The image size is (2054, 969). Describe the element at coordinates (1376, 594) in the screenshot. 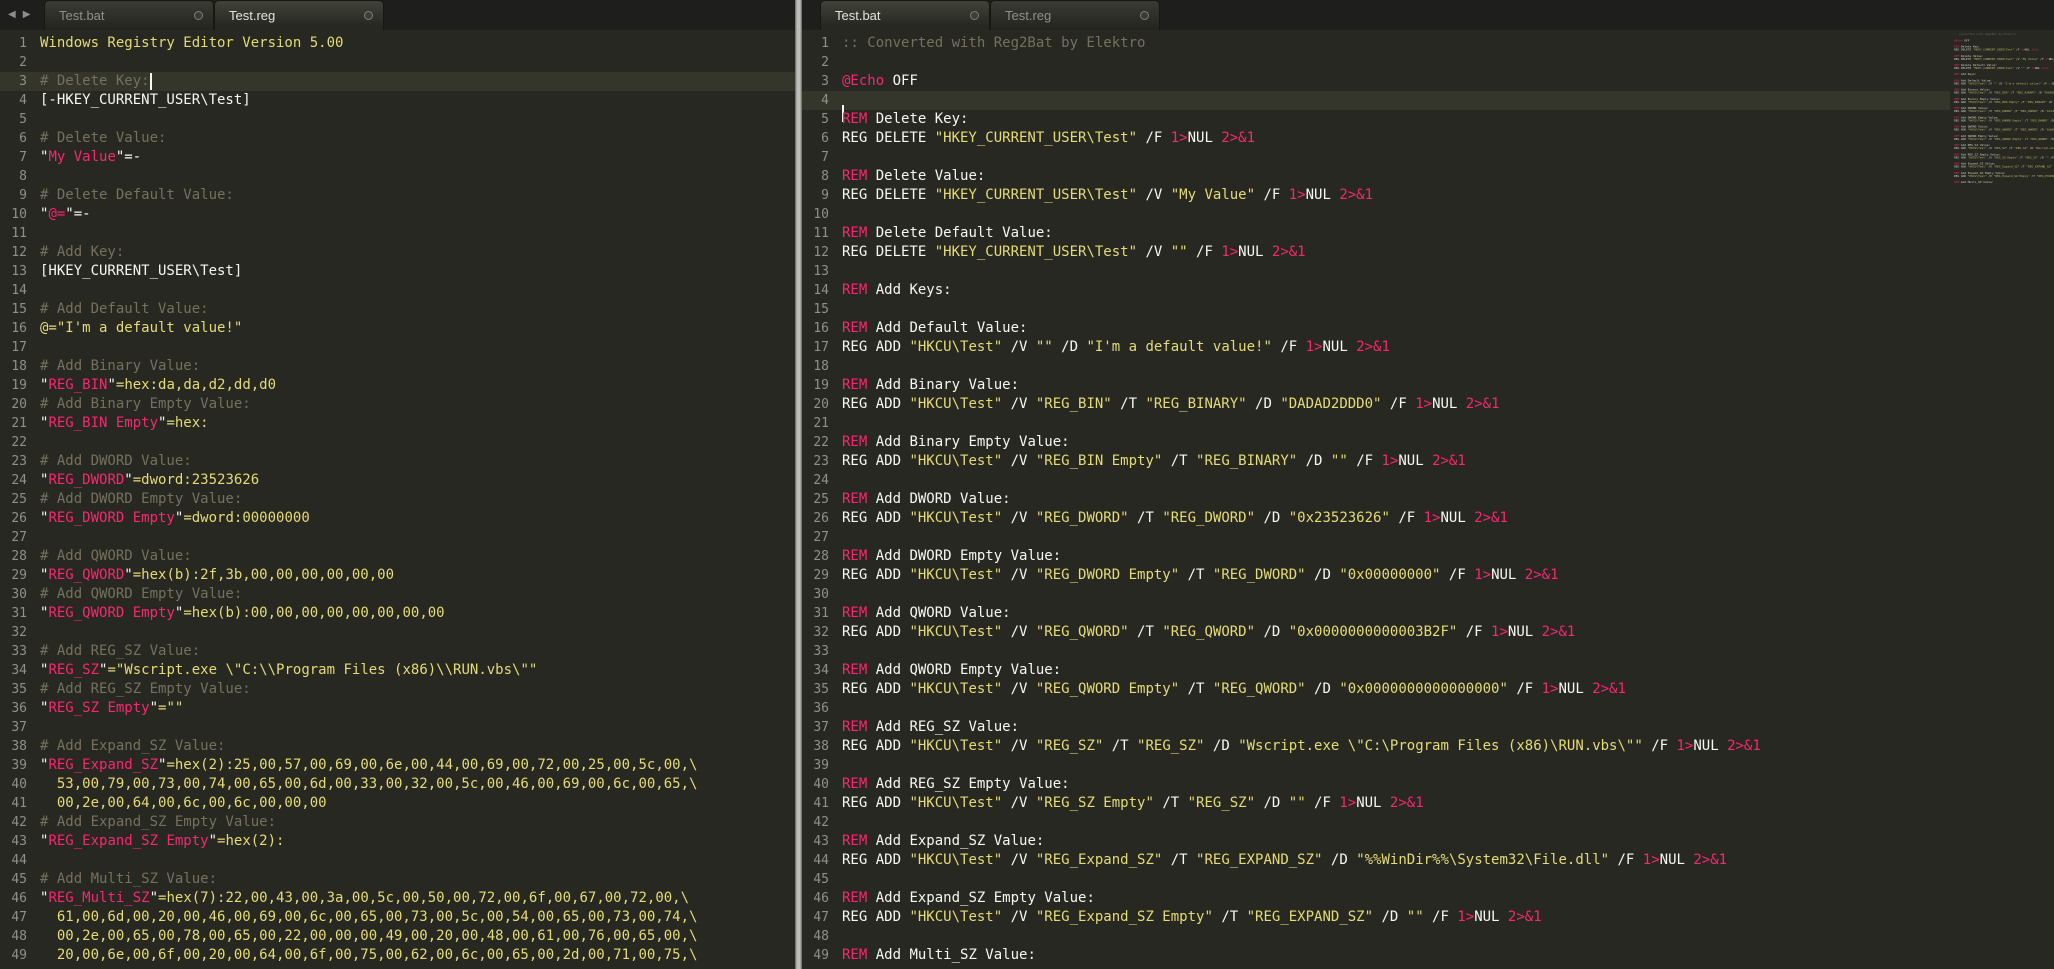

I see `code-line-30: 30` at that location.